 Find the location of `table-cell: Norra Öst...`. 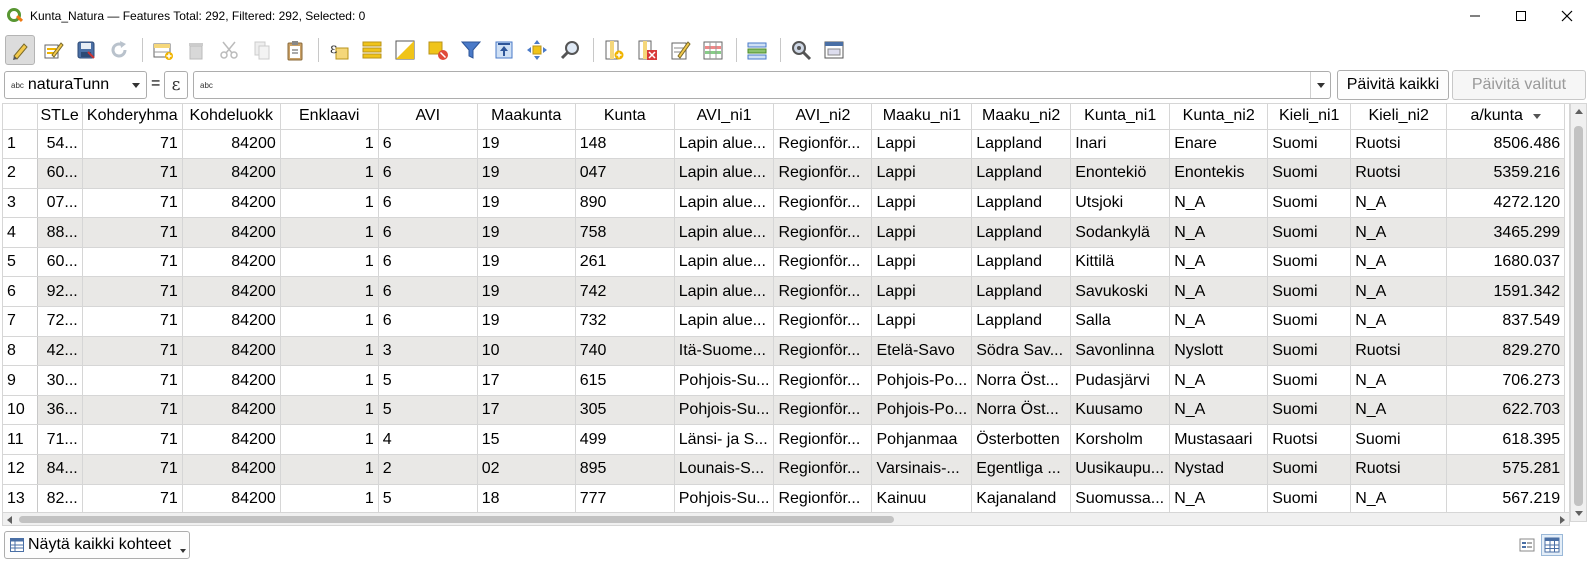

table-cell: Norra Öst... is located at coordinates (1021, 410).